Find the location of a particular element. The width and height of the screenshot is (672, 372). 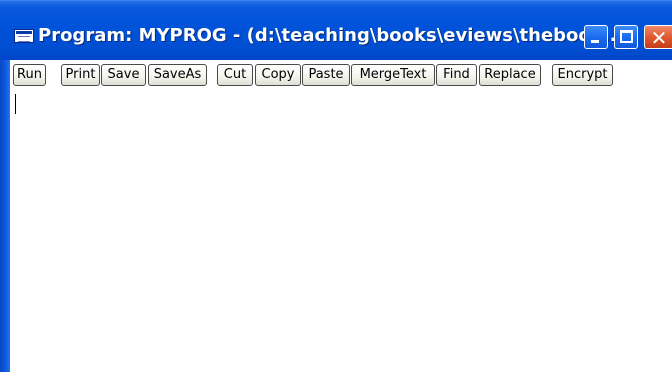

minimize-icon is located at coordinates (595, 41).